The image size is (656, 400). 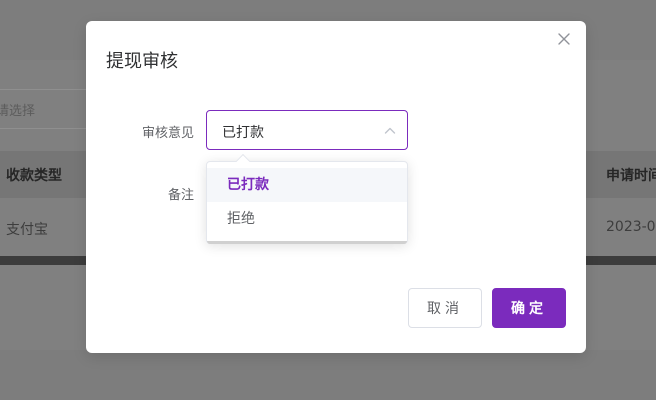 I want to click on confirm-button: 确定, so click(x=529, y=308).